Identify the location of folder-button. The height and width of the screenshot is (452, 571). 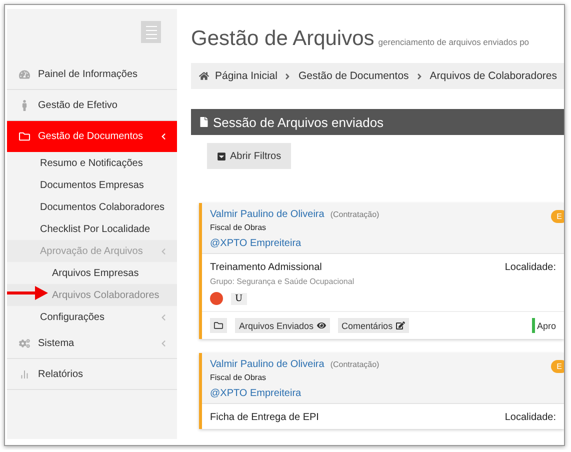
(218, 325).